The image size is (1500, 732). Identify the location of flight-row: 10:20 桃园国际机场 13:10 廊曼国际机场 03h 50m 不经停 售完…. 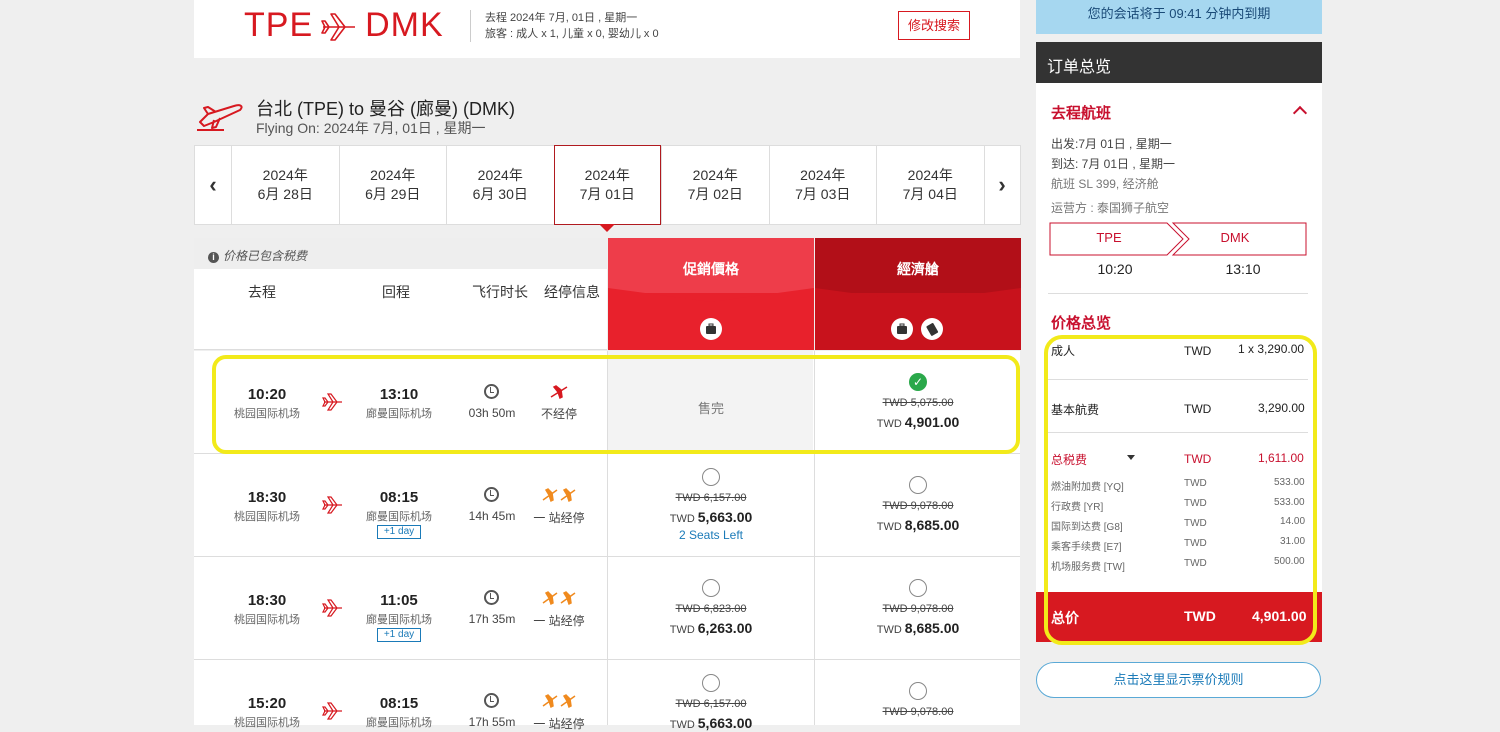
(607, 402).